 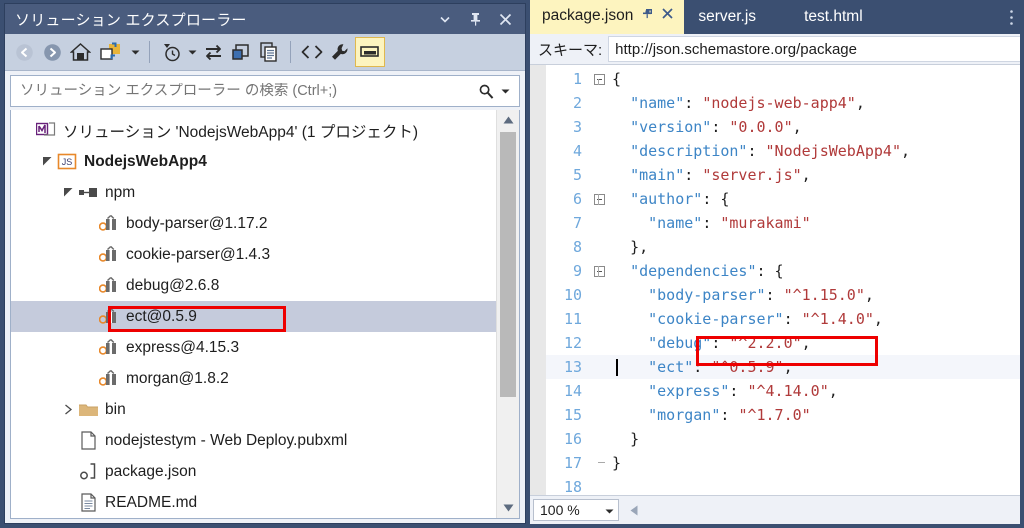 What do you see at coordinates (68, 409) in the screenshot?
I see `expander-collapsed-icon` at bounding box center [68, 409].